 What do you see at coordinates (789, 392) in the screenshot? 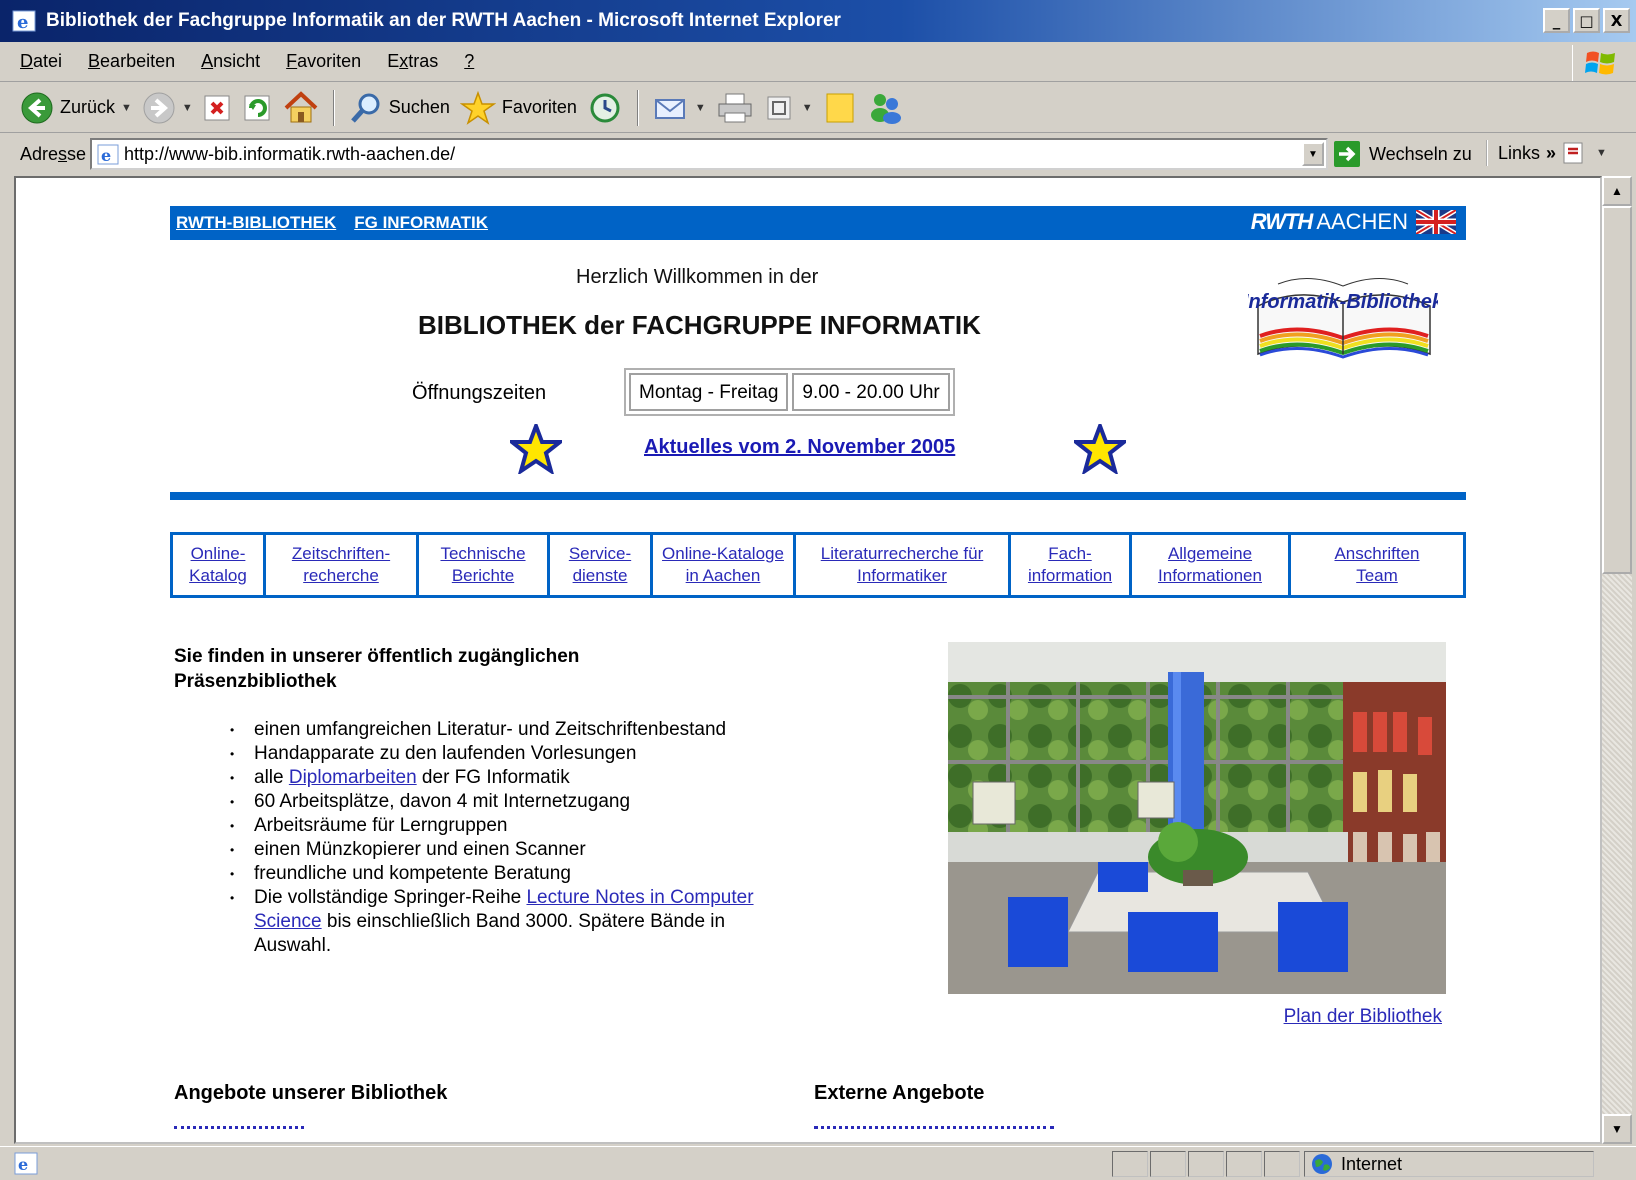
I see `opening-hours-table: Montag - Freitag 9.00 - 20.00 Uhr` at bounding box center [789, 392].